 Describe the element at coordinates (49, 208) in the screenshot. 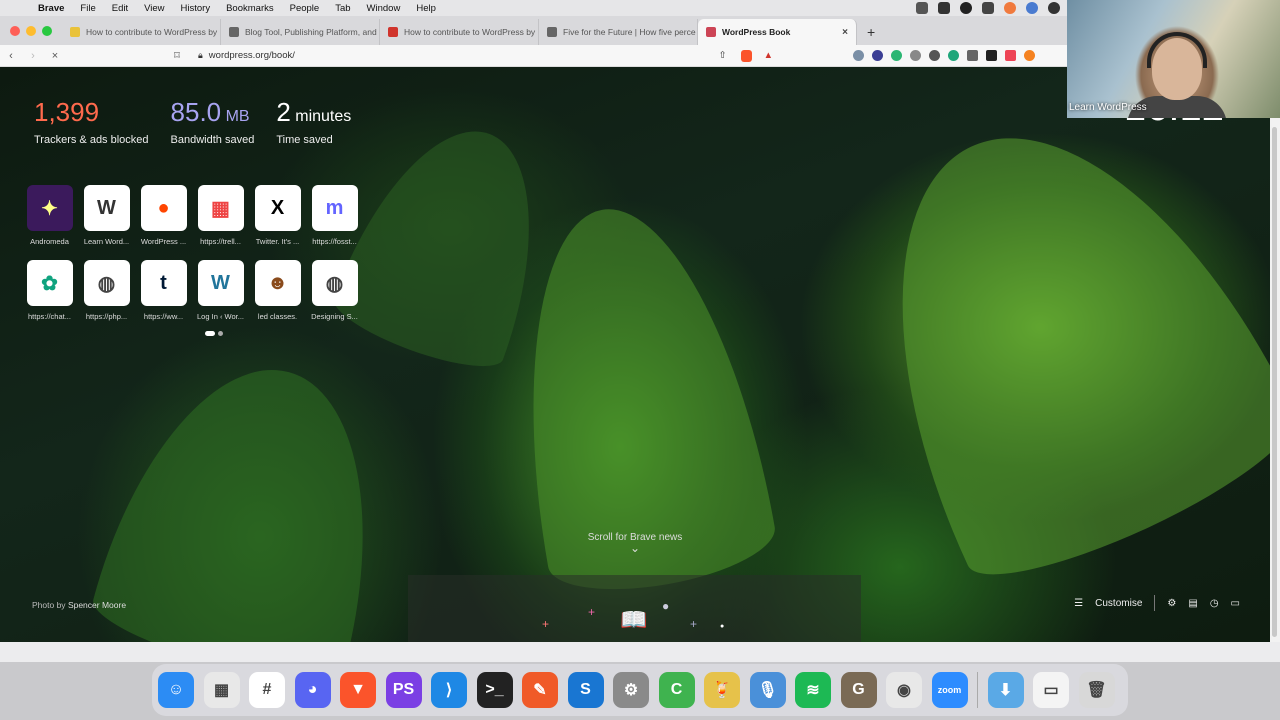

I see `galaxy-icon: ✦` at that location.